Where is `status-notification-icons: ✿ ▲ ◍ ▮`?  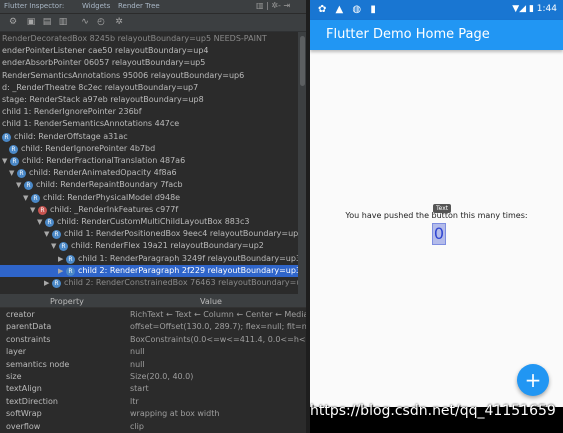
status-notification-icons: ✿ ▲ ◍ ▮ is located at coordinates (348, 9).